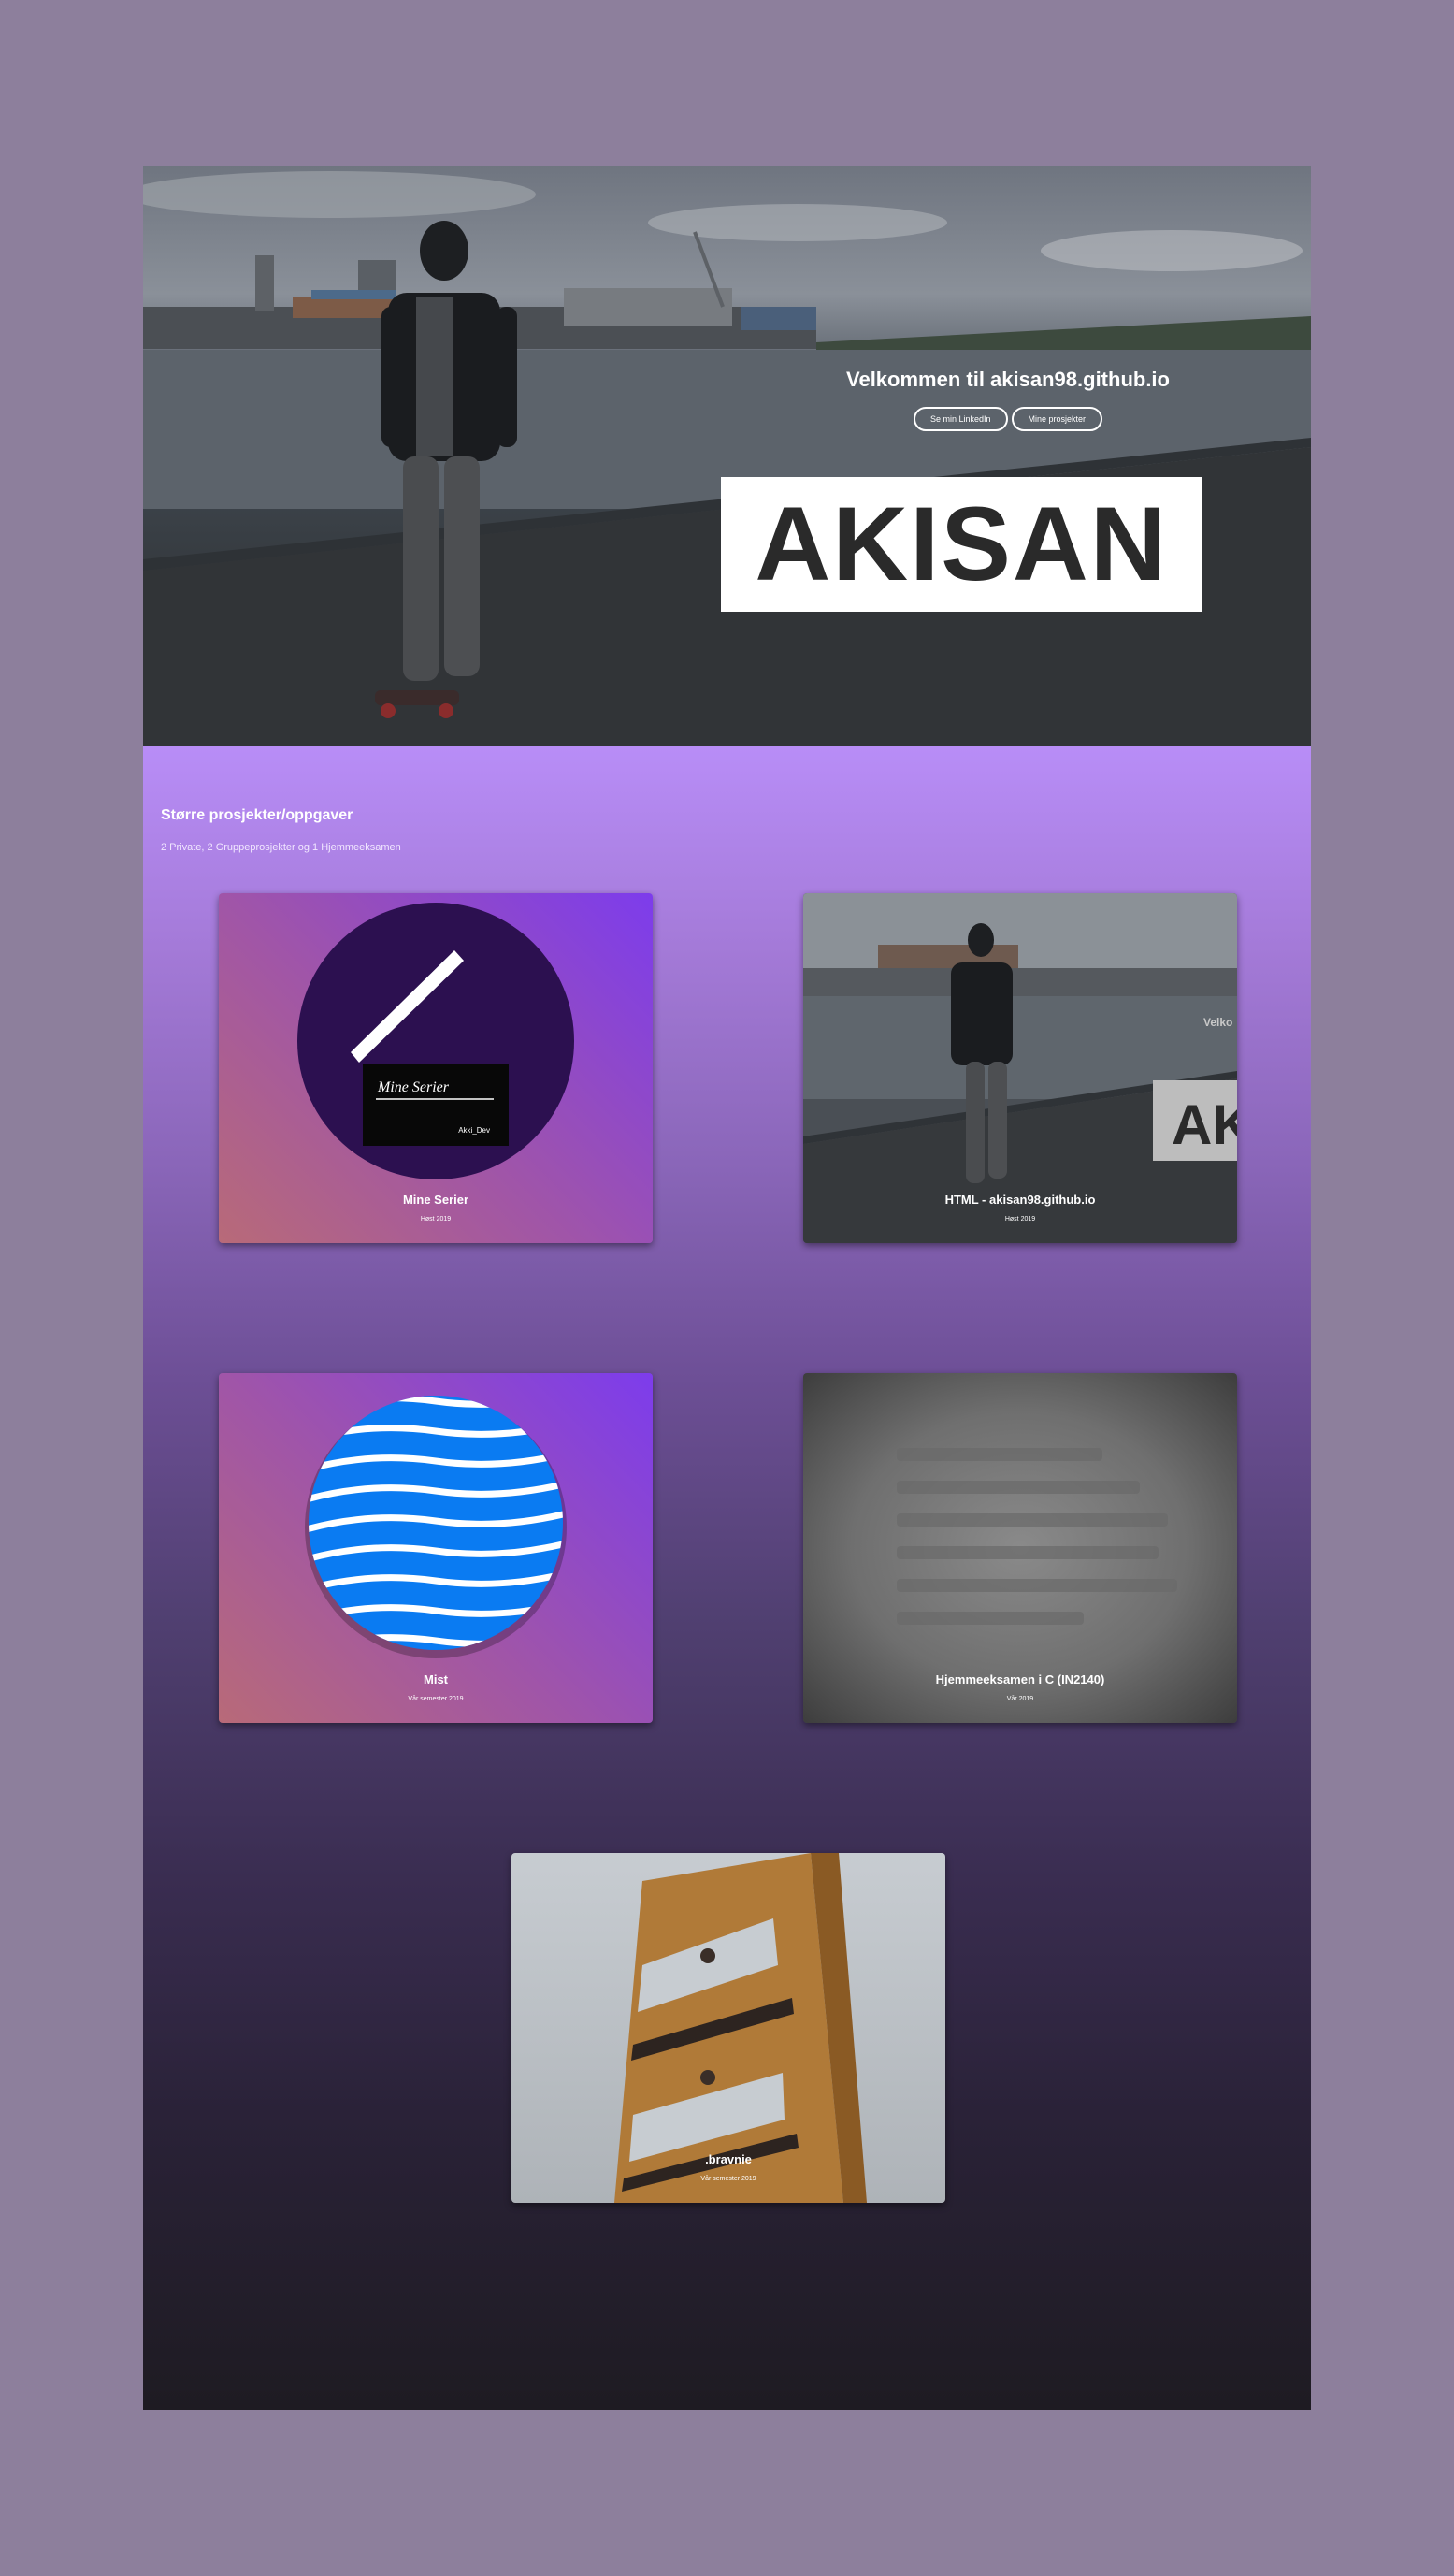 The width and height of the screenshot is (1454, 2576). Describe the element at coordinates (1008, 379) in the screenshot. I see `hero-title: Velkommen til akisan98.github.io` at that location.